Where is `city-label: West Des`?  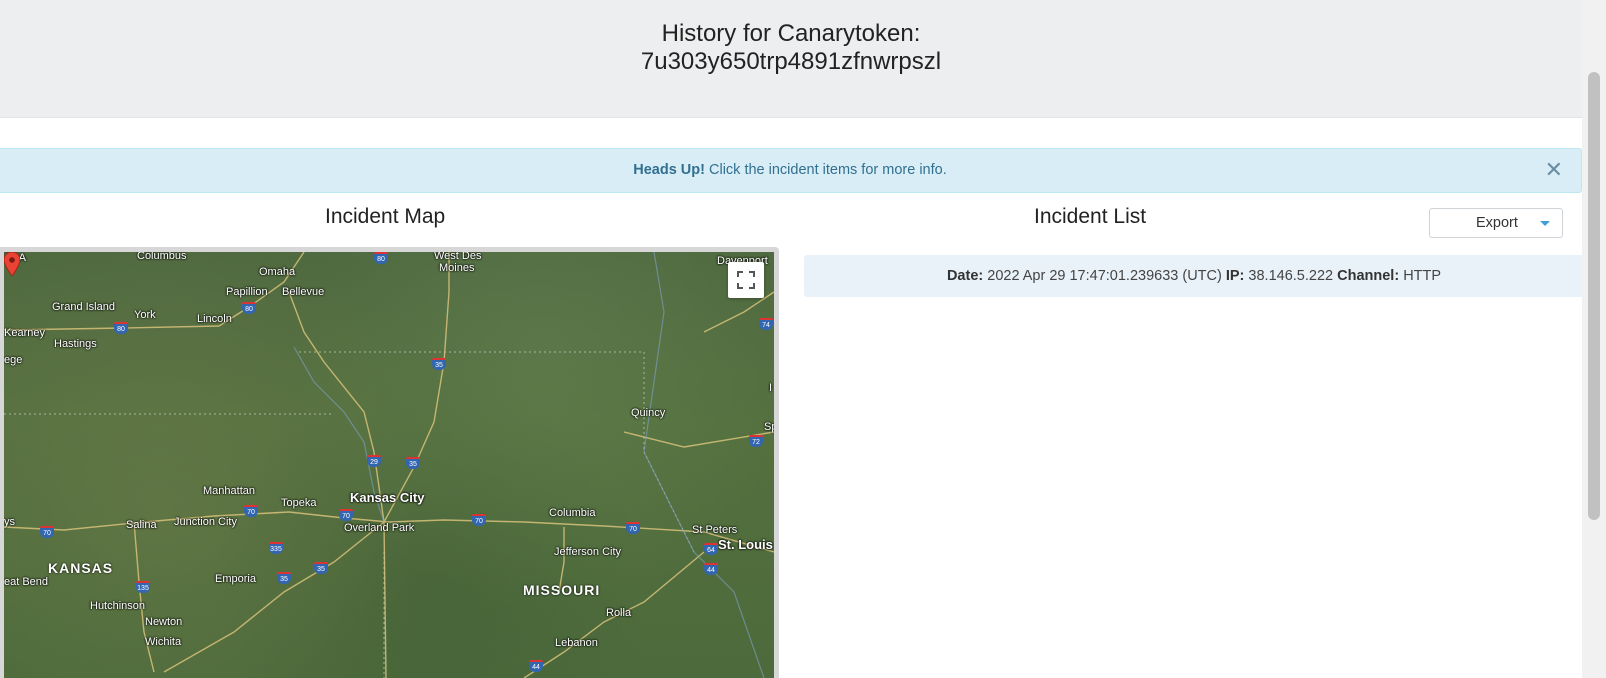
city-label: West Des is located at coordinates (458, 257).